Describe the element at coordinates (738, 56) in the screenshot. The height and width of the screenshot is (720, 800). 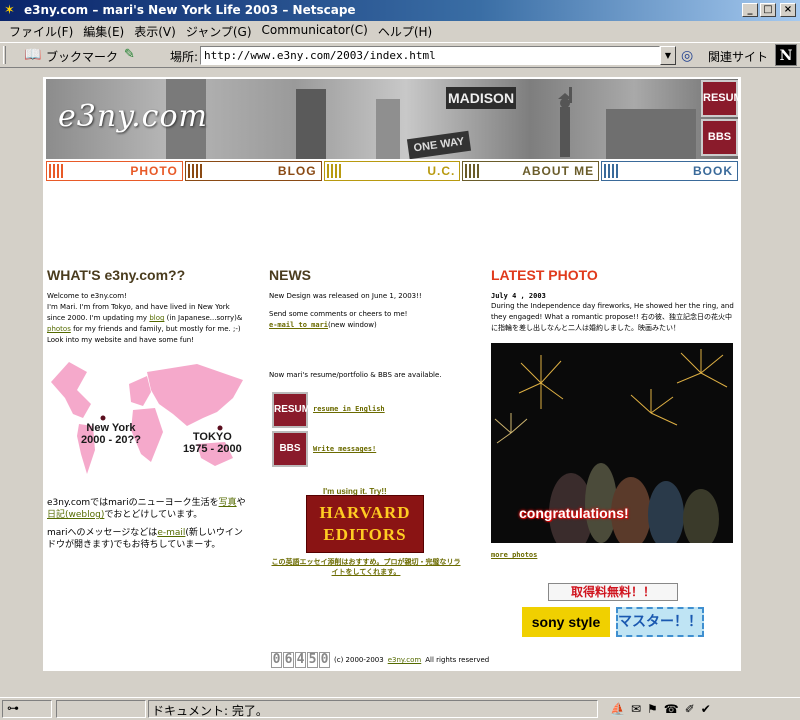
I see `related-sites-button: 関連サイト` at that location.